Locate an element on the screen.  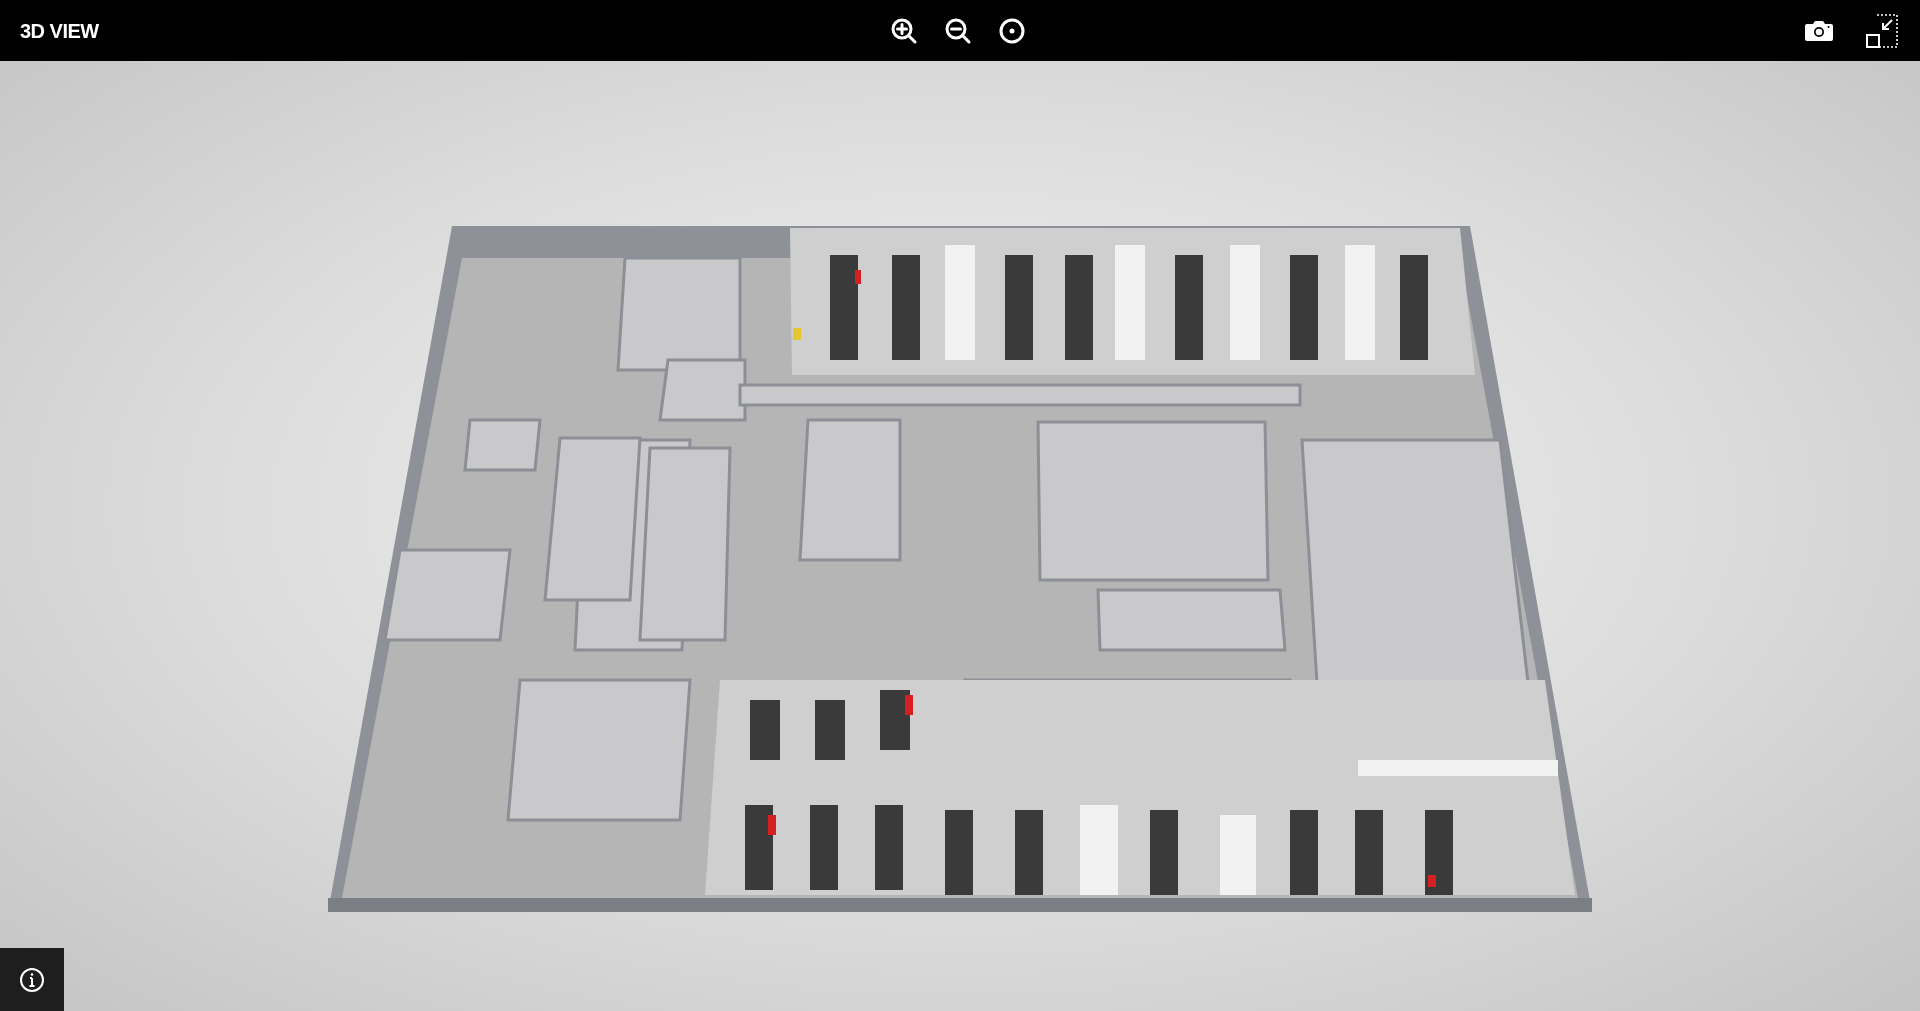
zoom-out-icon is located at coordinates (958, 31).